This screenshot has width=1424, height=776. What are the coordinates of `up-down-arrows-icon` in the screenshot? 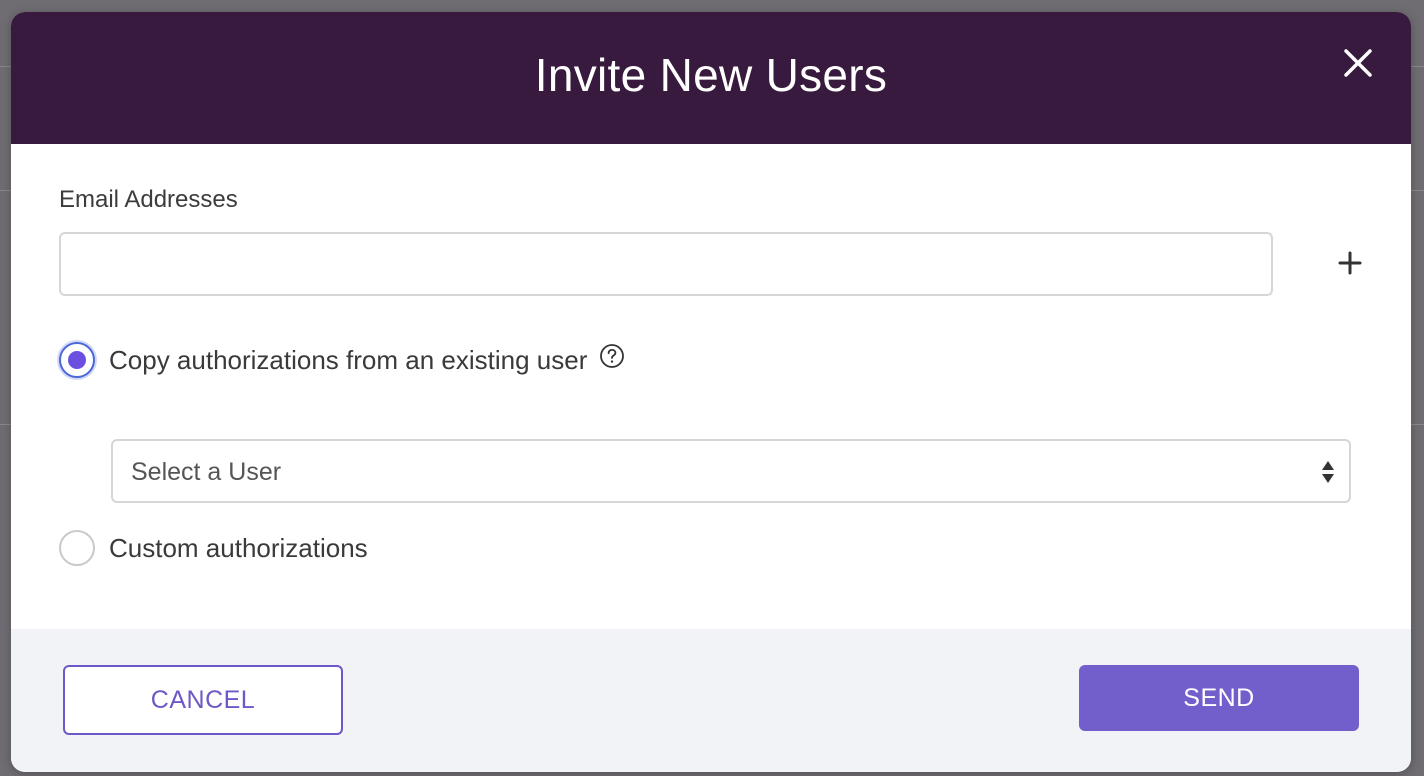 It's located at (1328, 472).